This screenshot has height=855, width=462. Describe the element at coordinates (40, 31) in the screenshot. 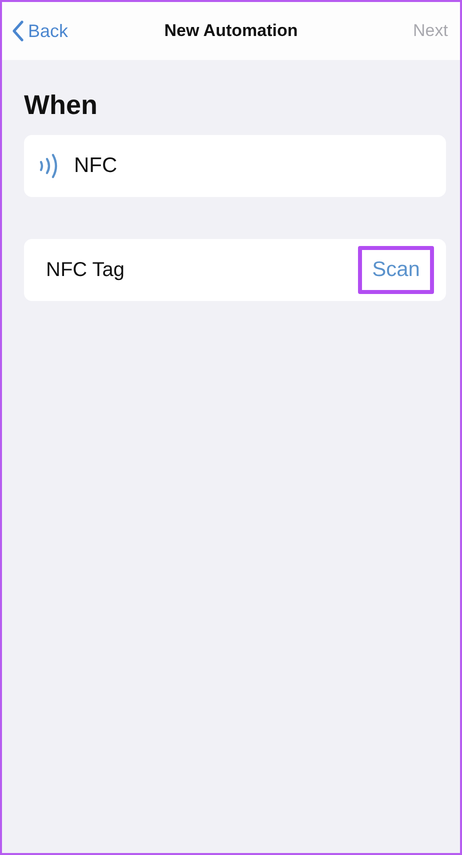

I see `back-button: Back` at that location.